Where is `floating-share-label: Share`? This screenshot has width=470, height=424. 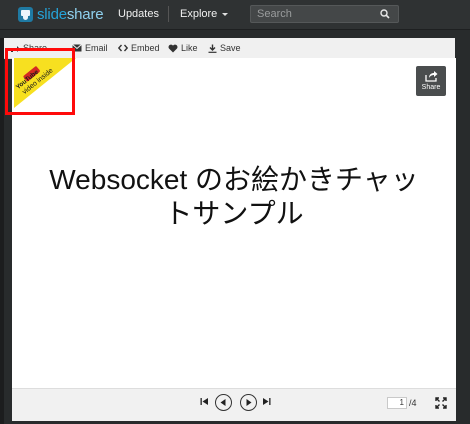 floating-share-label: Share is located at coordinates (431, 87).